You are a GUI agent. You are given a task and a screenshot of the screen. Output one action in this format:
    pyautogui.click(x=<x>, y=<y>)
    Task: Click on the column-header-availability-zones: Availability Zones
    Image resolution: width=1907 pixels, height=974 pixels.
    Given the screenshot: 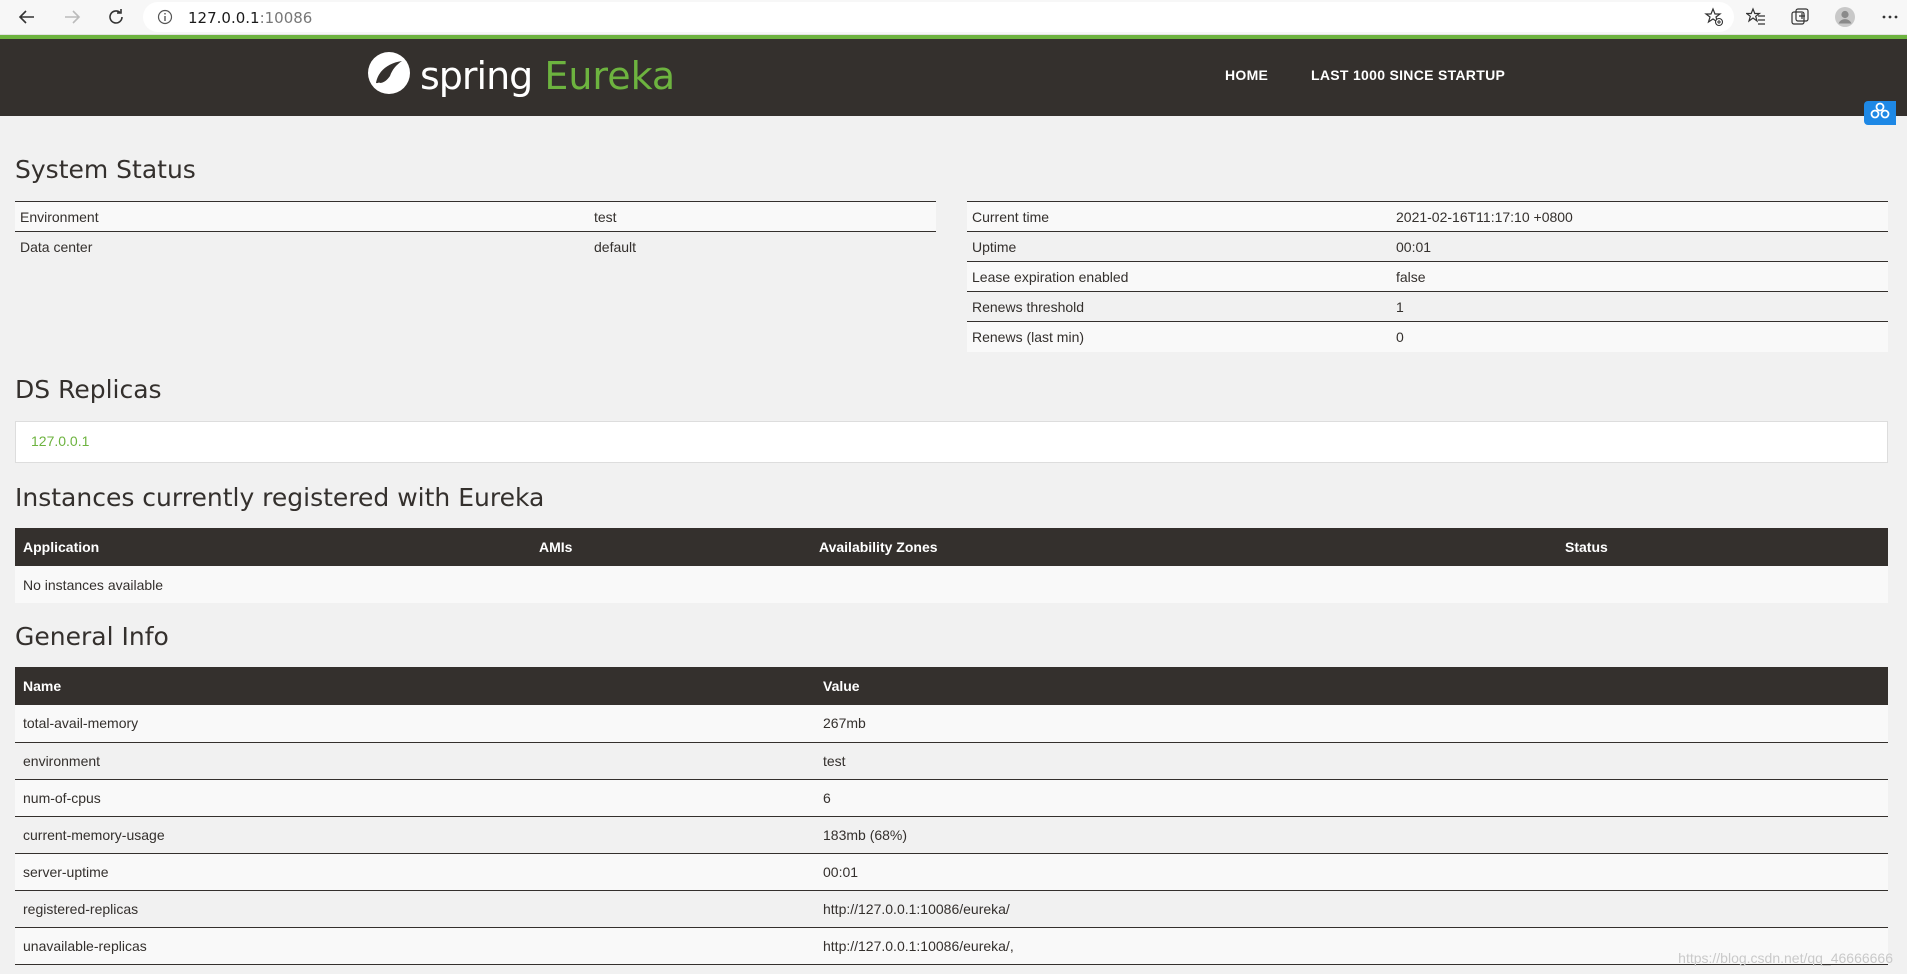 What is the action you would take?
    pyautogui.click(x=1184, y=547)
    